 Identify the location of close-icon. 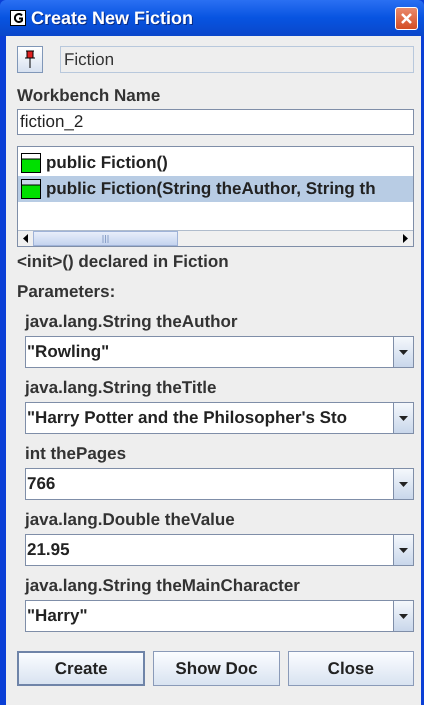
(406, 18).